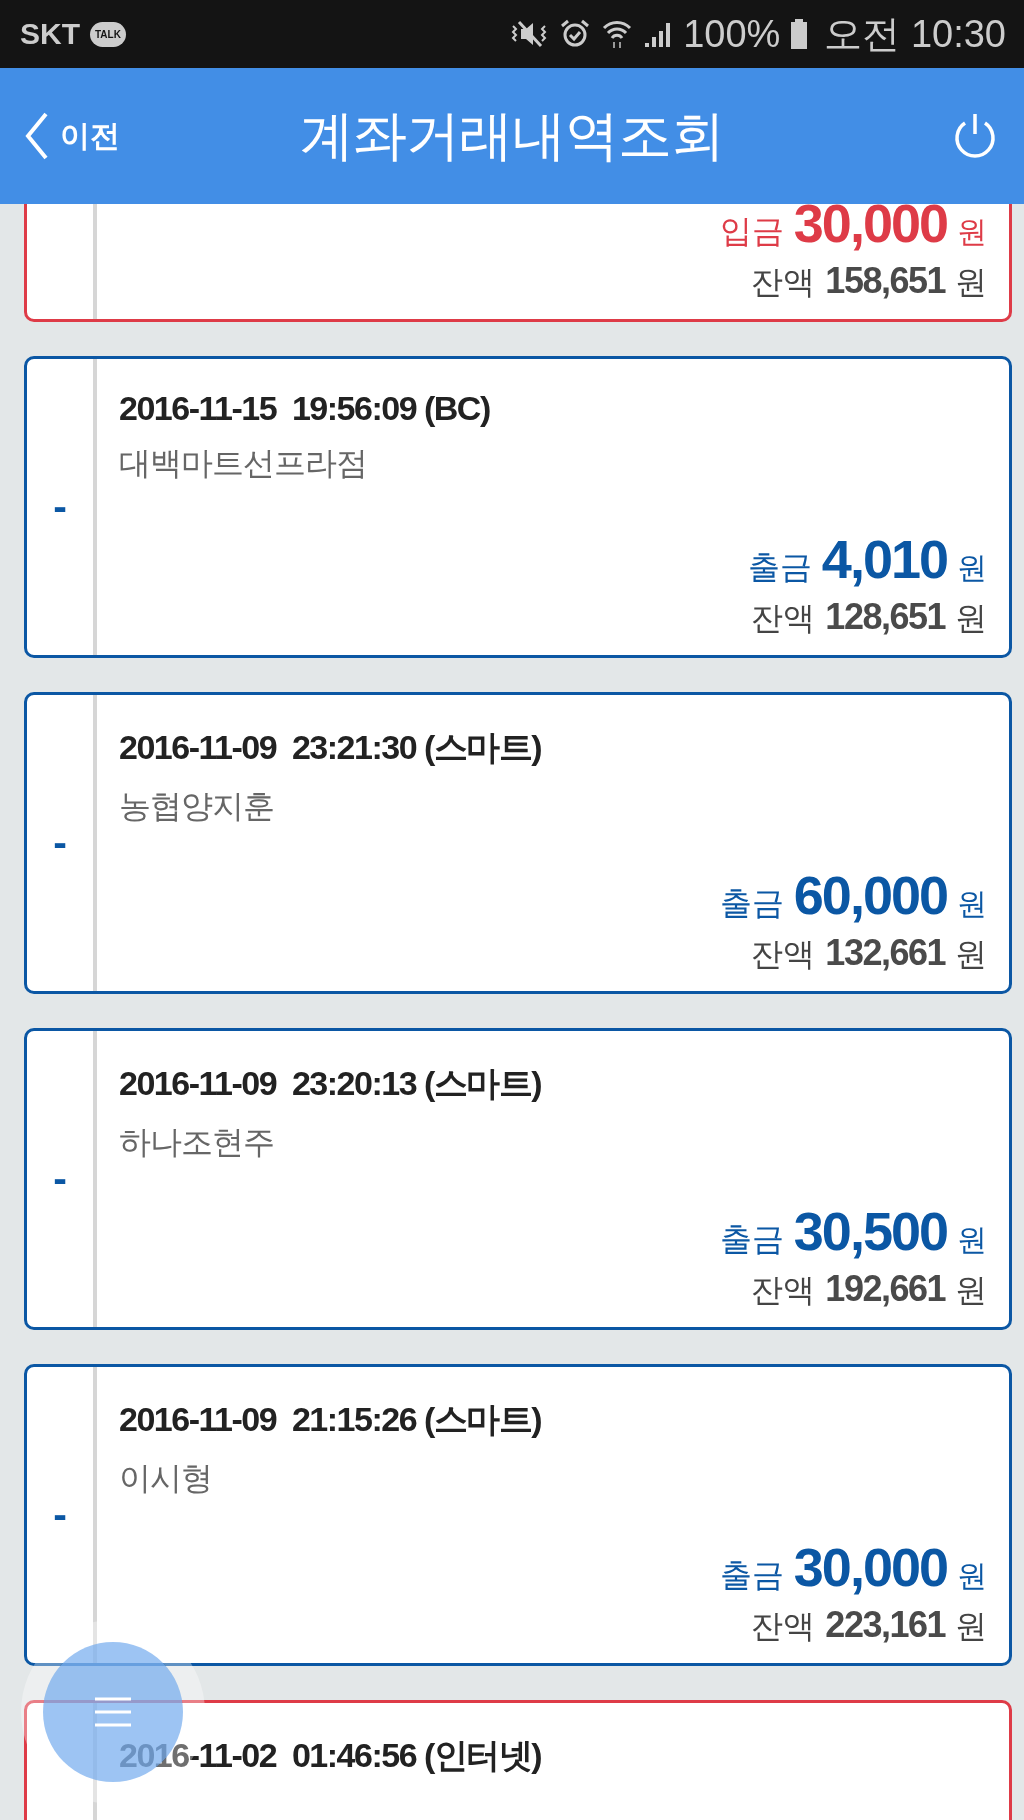  Describe the element at coordinates (915, 34) in the screenshot. I see `clock: 오전 10:30` at that location.